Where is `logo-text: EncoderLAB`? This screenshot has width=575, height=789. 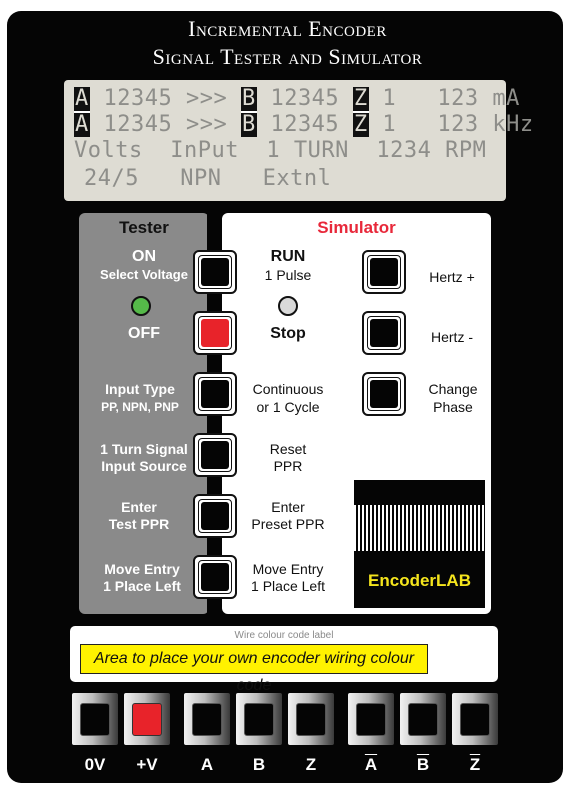 logo-text: EncoderLAB is located at coordinates (419, 580).